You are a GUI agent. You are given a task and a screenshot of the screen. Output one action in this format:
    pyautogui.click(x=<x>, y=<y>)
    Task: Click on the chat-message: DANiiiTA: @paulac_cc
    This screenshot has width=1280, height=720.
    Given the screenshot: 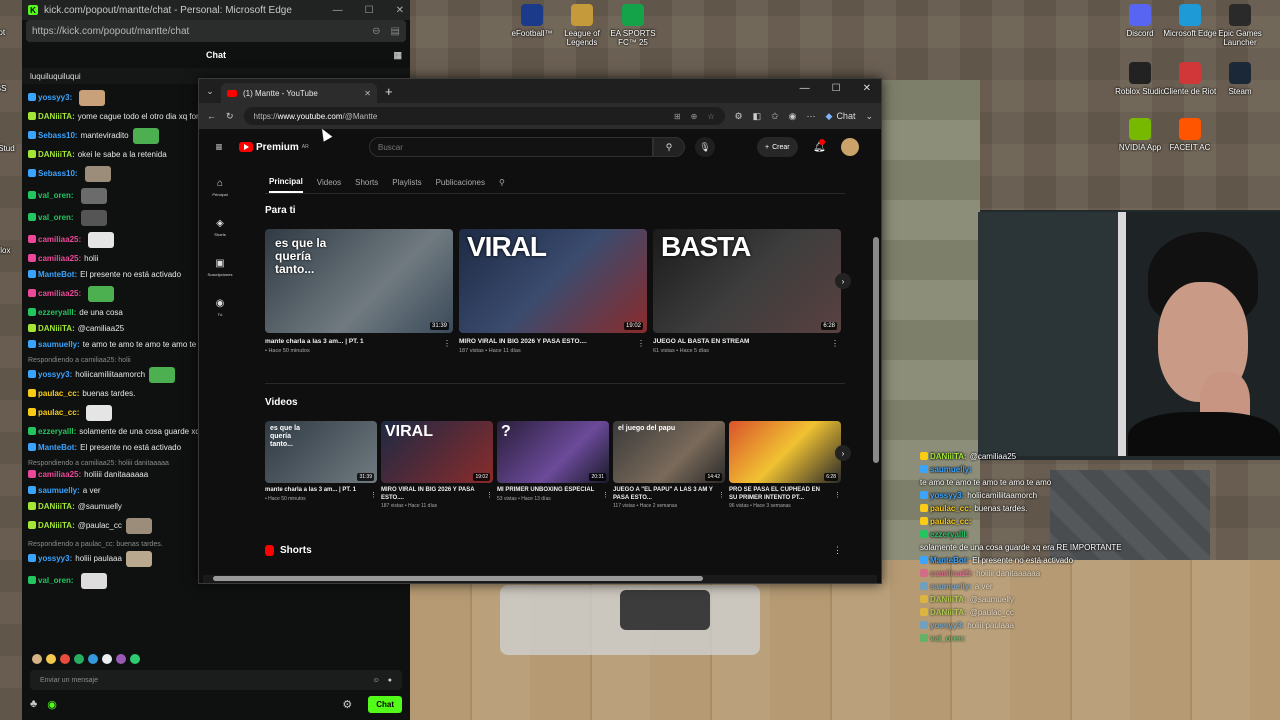 What is the action you would take?
    pyautogui.click(x=123, y=526)
    